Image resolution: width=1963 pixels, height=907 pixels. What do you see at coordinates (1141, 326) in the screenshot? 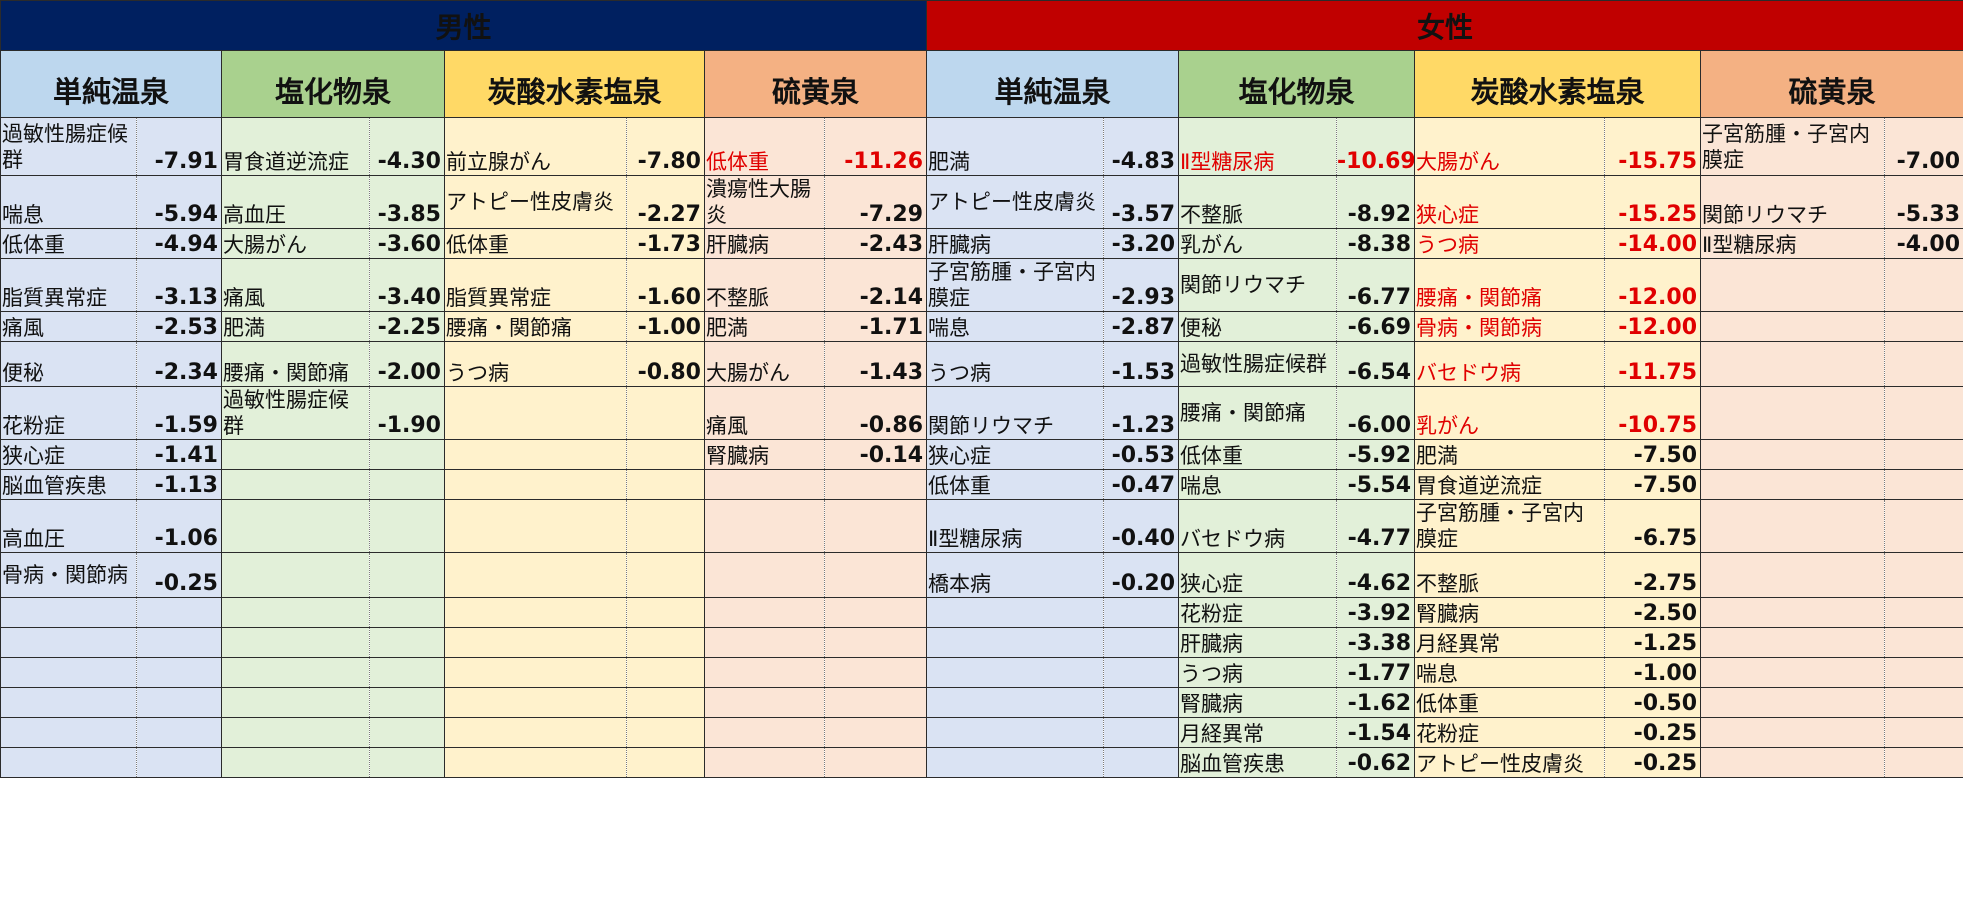
I see `female-simple-value-cell: -2.87` at bounding box center [1141, 326].